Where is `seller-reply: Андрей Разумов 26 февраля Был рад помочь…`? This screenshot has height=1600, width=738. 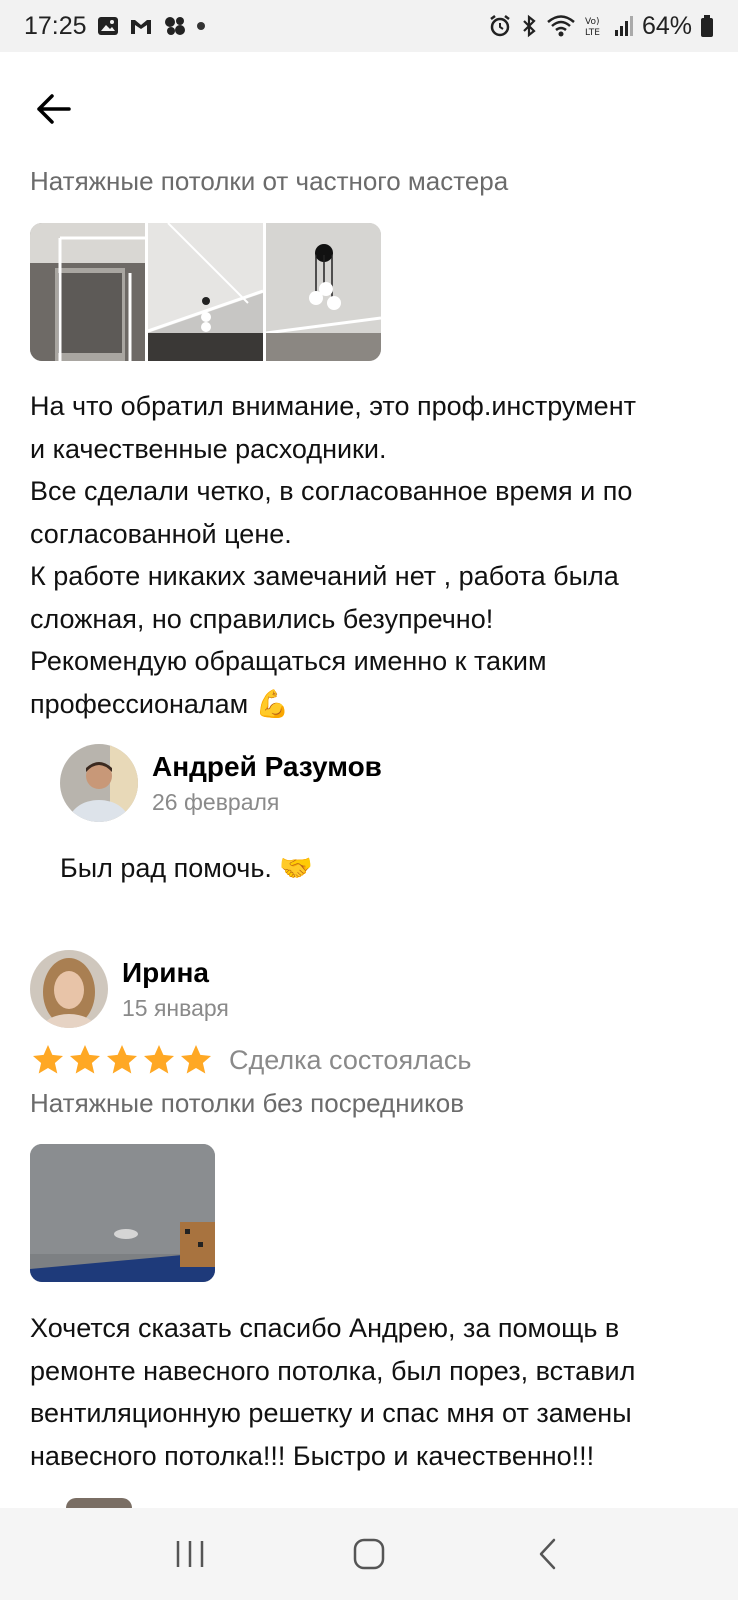 seller-reply: Андрей Разумов 26 февраля Был рад помочь… is located at coordinates (380, 814).